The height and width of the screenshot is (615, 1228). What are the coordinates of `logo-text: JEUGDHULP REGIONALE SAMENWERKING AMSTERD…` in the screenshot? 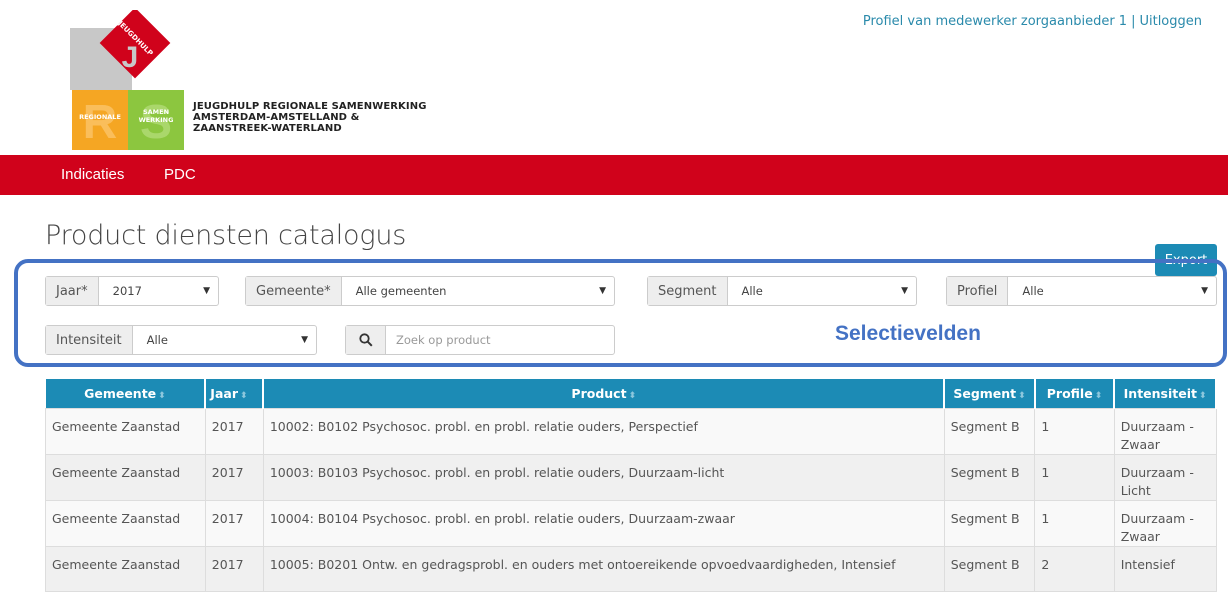 It's located at (310, 117).